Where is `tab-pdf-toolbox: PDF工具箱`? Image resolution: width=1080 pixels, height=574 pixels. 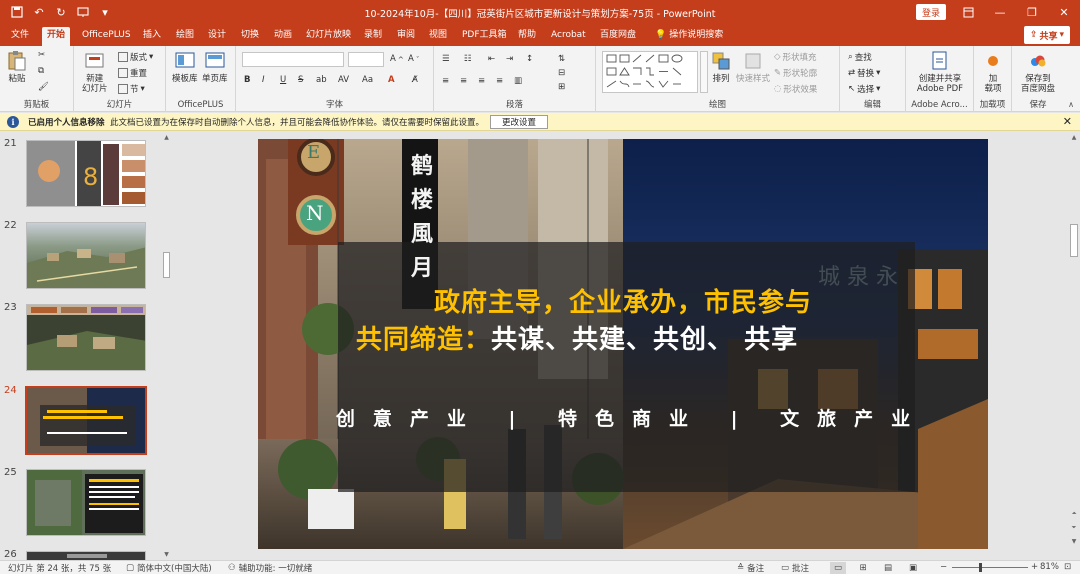 tab-pdf-toolbox: PDF工具箱 is located at coordinates (484, 36).